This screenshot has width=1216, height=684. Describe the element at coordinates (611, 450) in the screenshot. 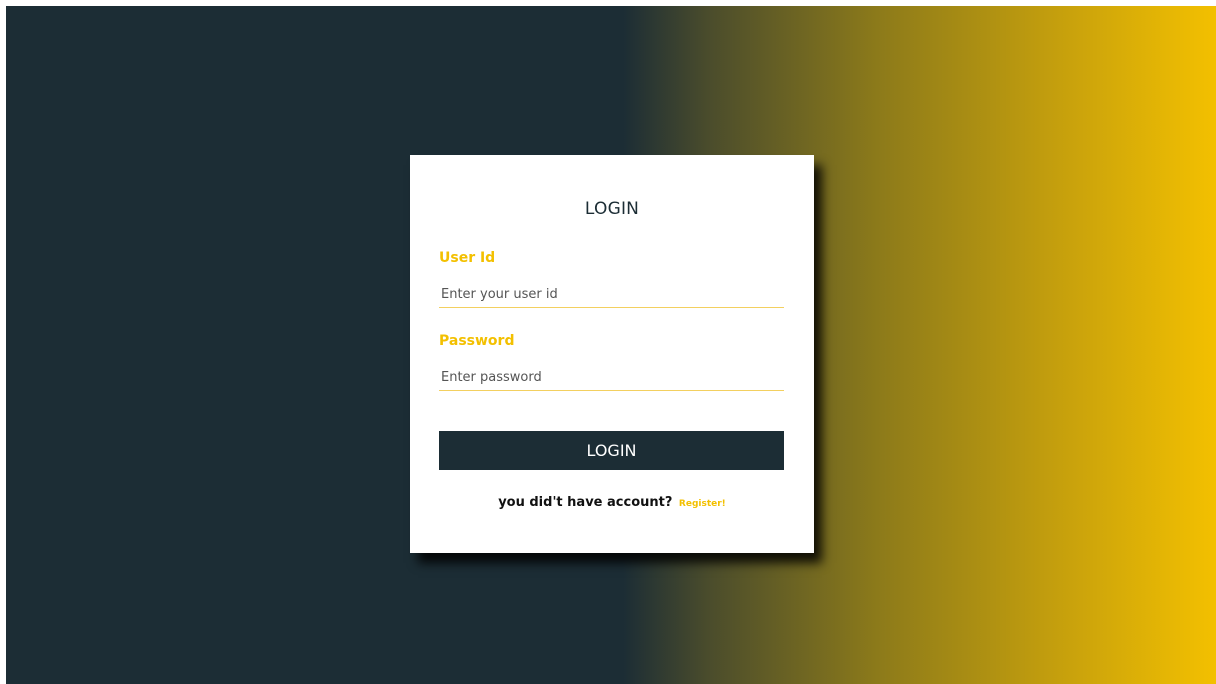

I see `login-button: LOGIN` at that location.